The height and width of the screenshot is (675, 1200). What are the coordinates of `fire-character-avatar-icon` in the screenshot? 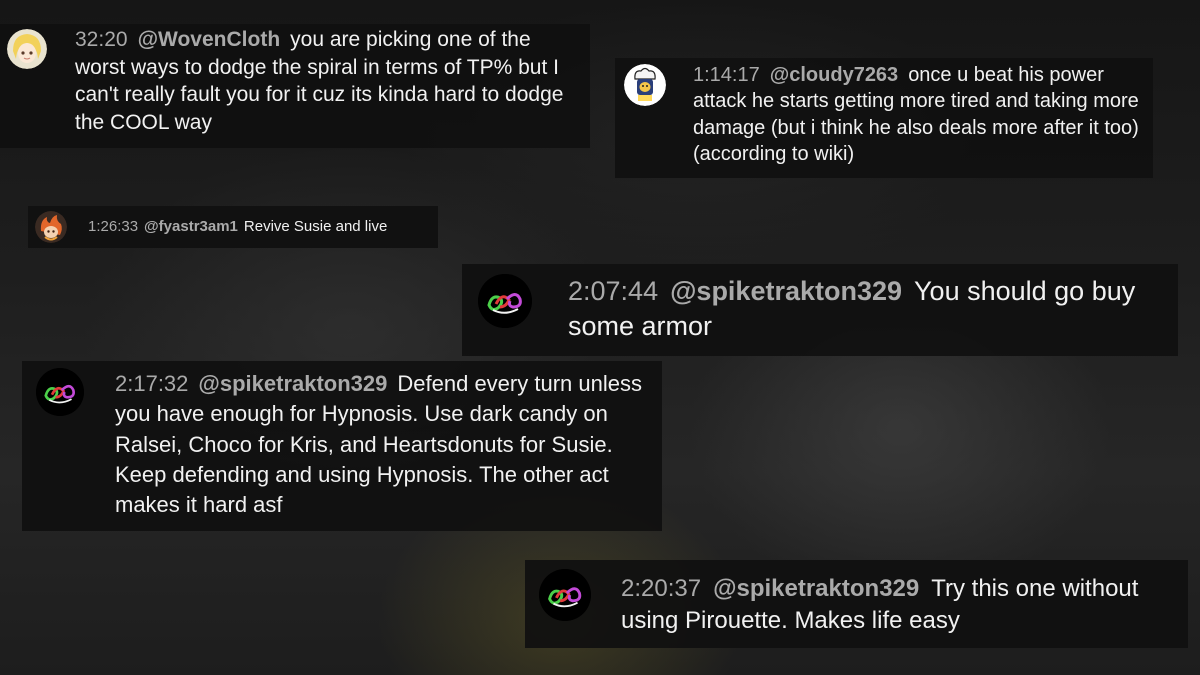 It's located at (51, 227).